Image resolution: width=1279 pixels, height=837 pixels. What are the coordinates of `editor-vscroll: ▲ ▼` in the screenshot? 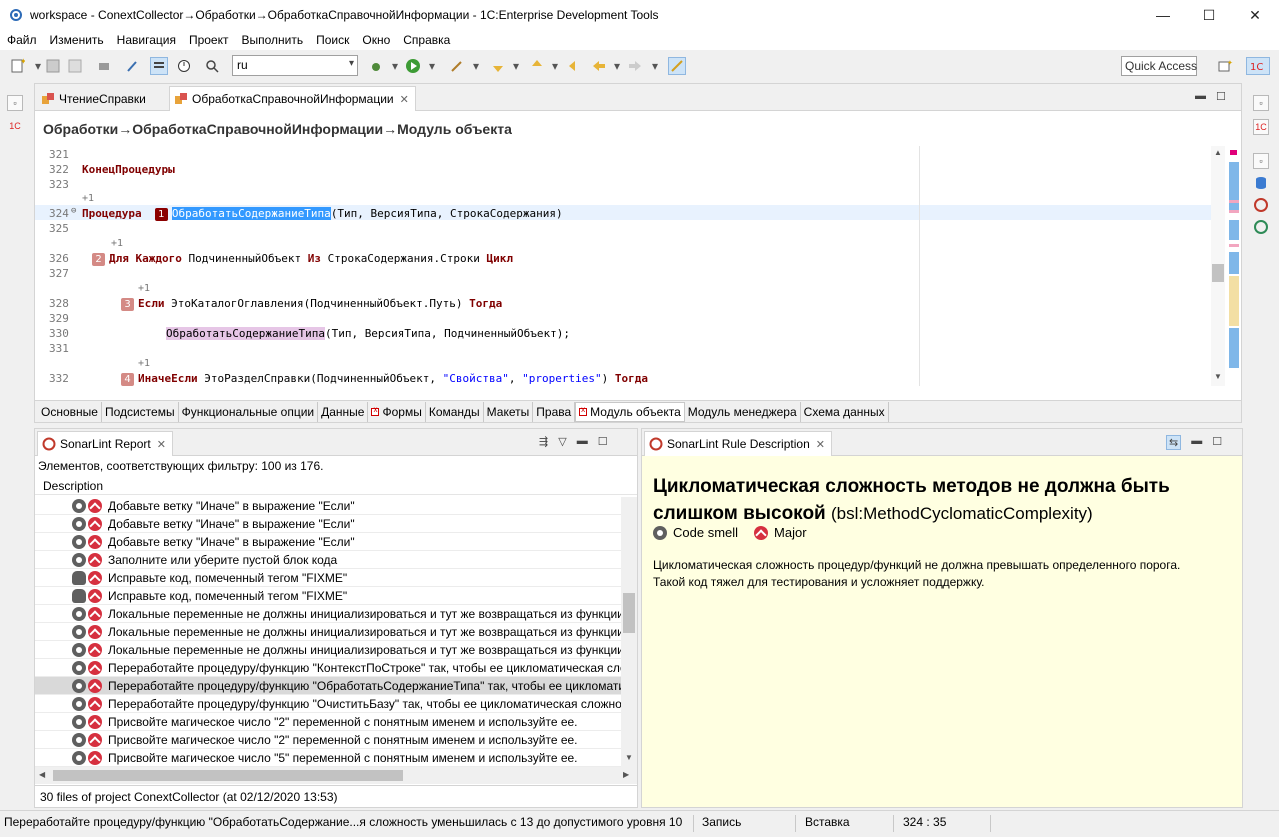 It's located at (1218, 266).